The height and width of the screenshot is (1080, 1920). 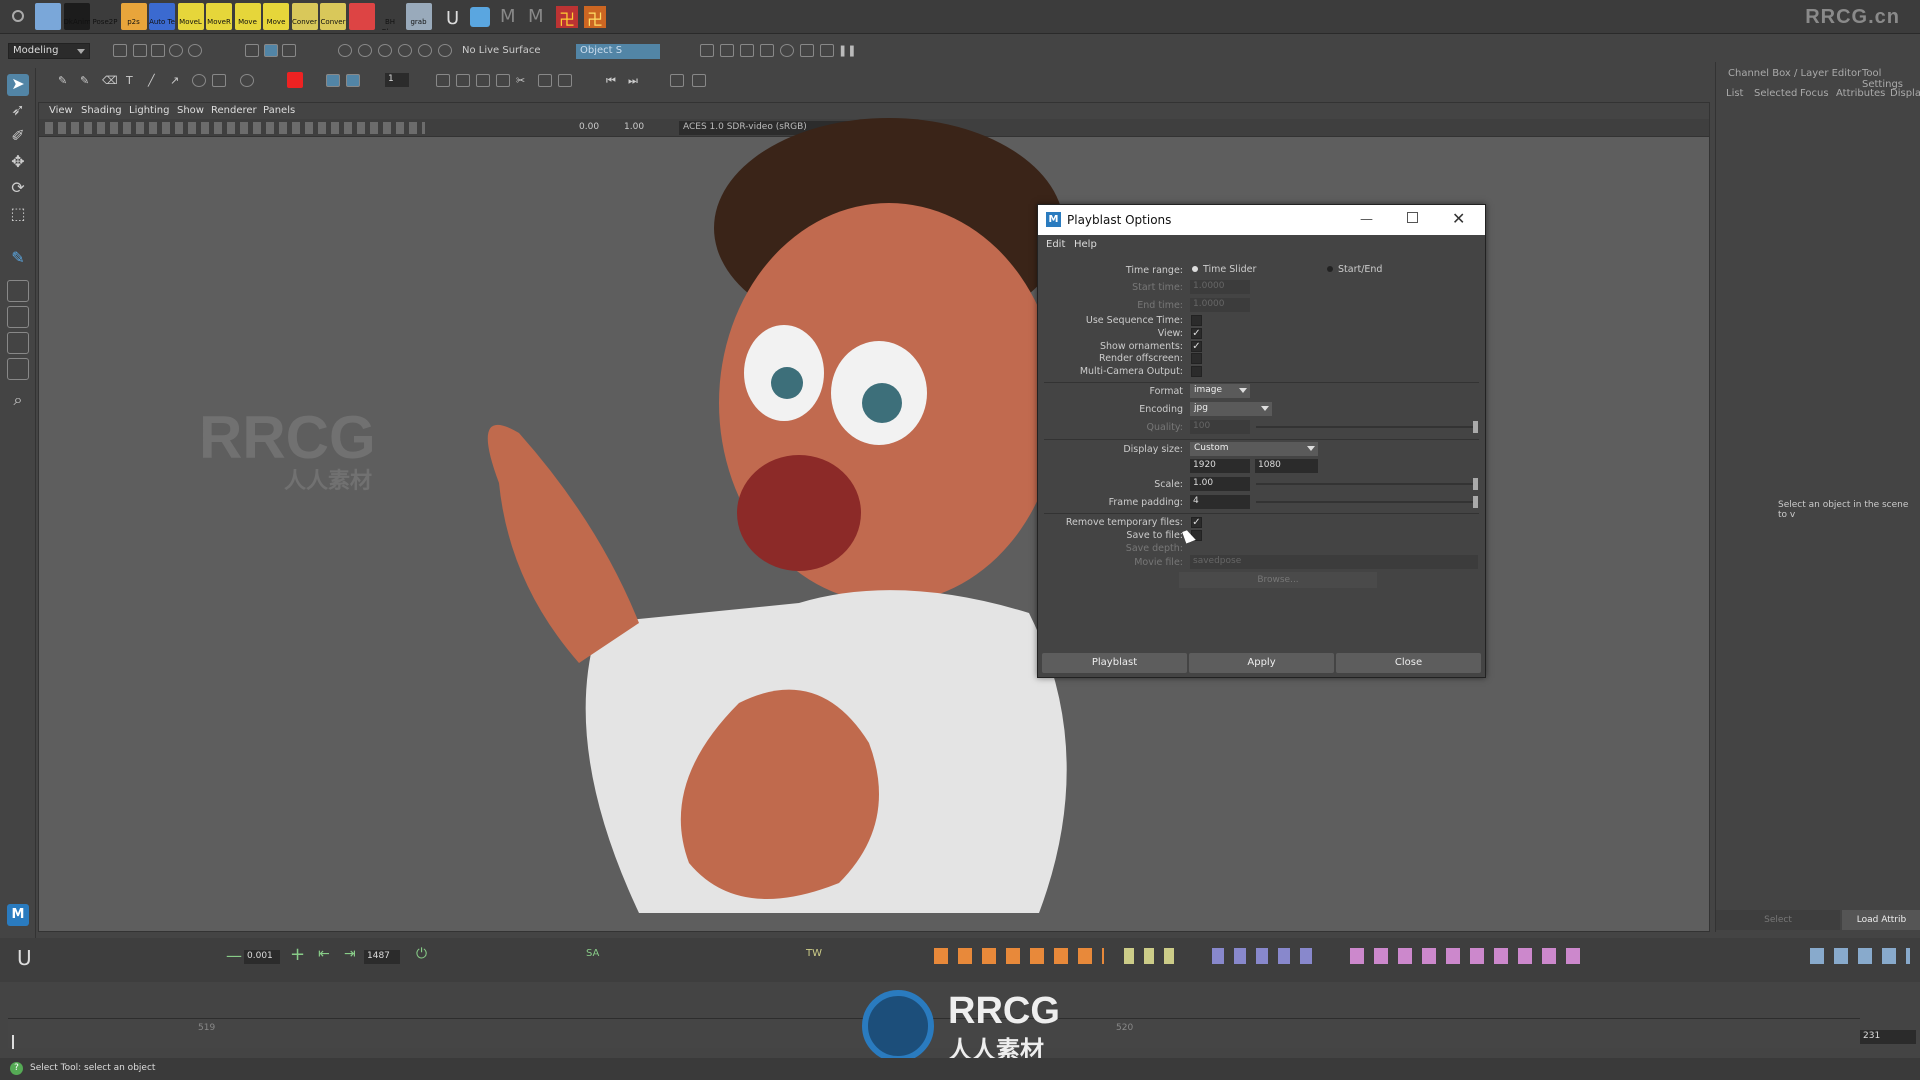 What do you see at coordinates (618, 51) in the screenshot?
I see `object-name-field: Object S` at bounding box center [618, 51].